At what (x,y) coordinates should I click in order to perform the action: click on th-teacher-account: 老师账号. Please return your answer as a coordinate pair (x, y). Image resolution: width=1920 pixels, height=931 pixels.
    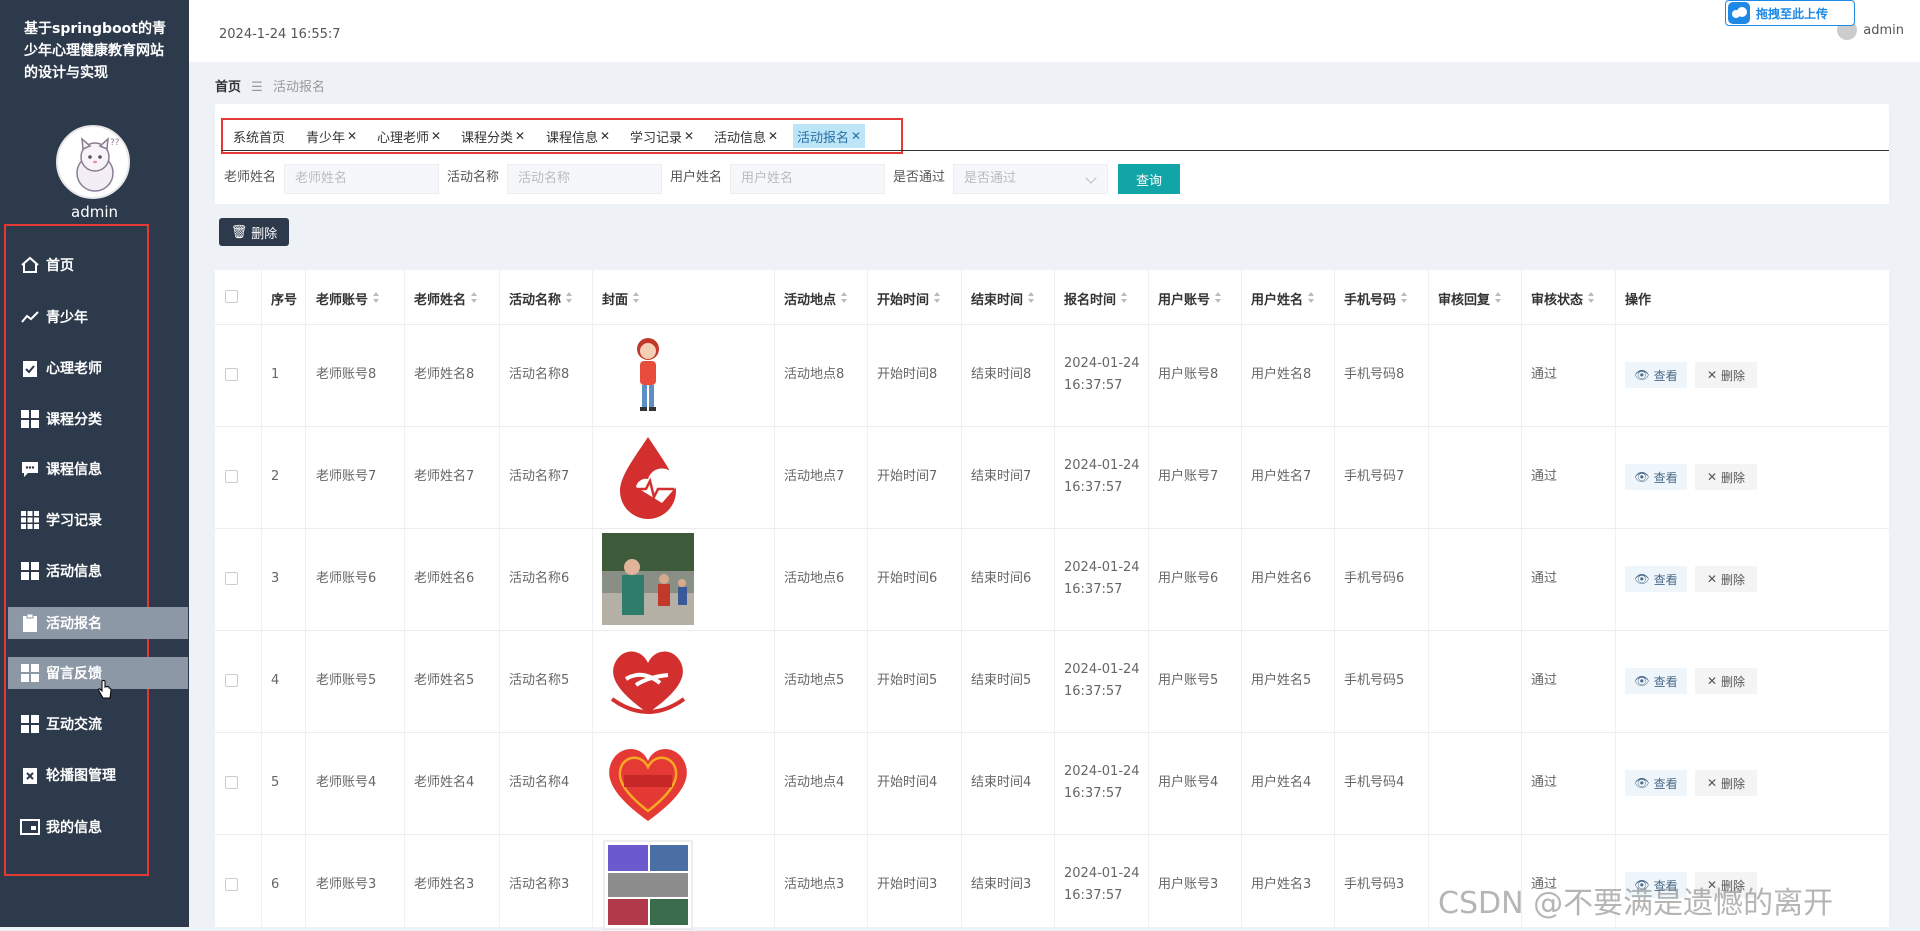
    Looking at the image, I should click on (348, 298).